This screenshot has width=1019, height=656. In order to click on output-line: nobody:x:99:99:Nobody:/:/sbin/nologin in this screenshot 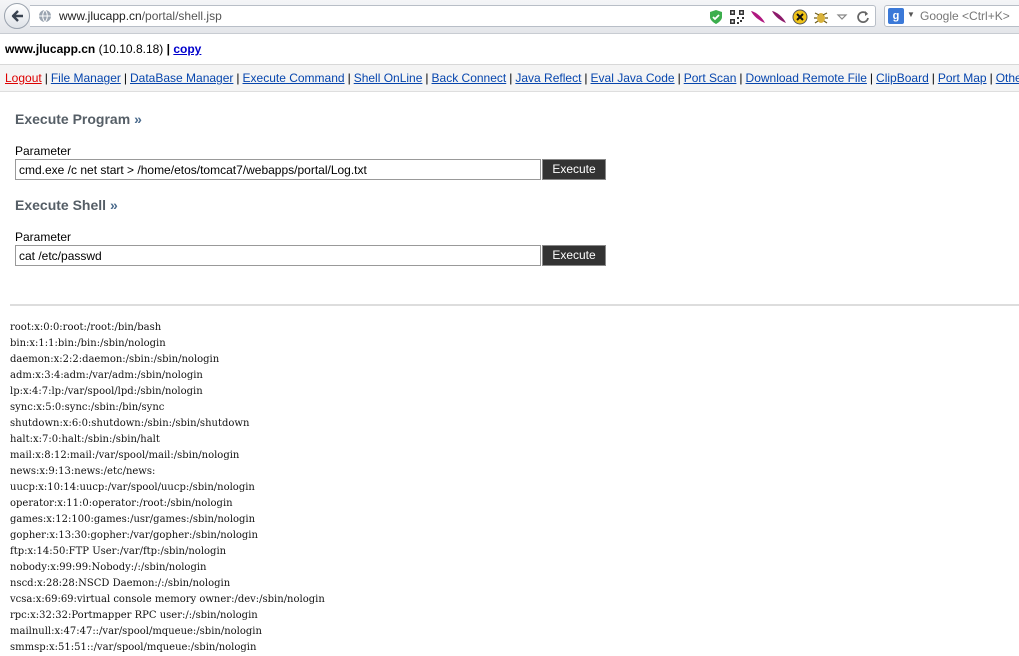, I will do `click(108, 567)`.